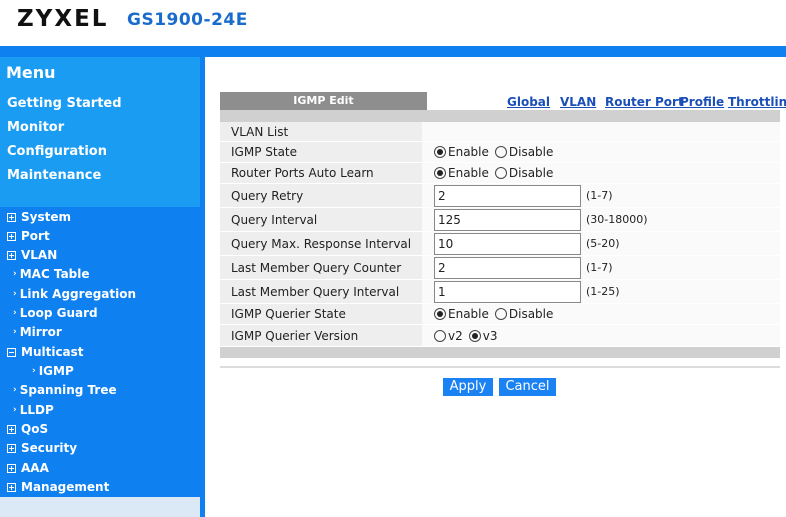 Image resolution: width=786 pixels, height=517 pixels. Describe the element at coordinates (500, 367) in the screenshot. I see `panel-divider` at that location.